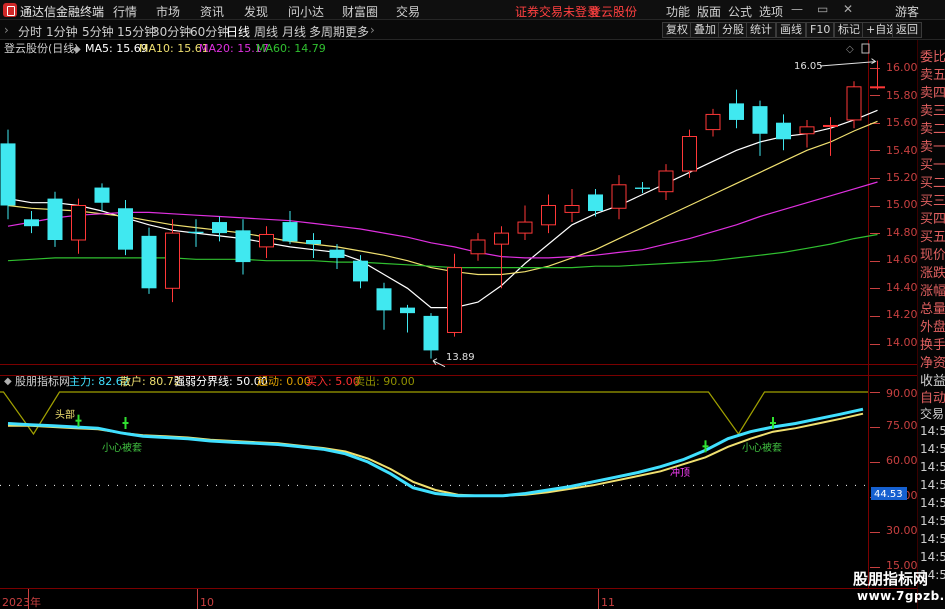  What do you see at coordinates (65, 414) in the screenshot?
I see `annotation-top: 头部` at bounding box center [65, 414].